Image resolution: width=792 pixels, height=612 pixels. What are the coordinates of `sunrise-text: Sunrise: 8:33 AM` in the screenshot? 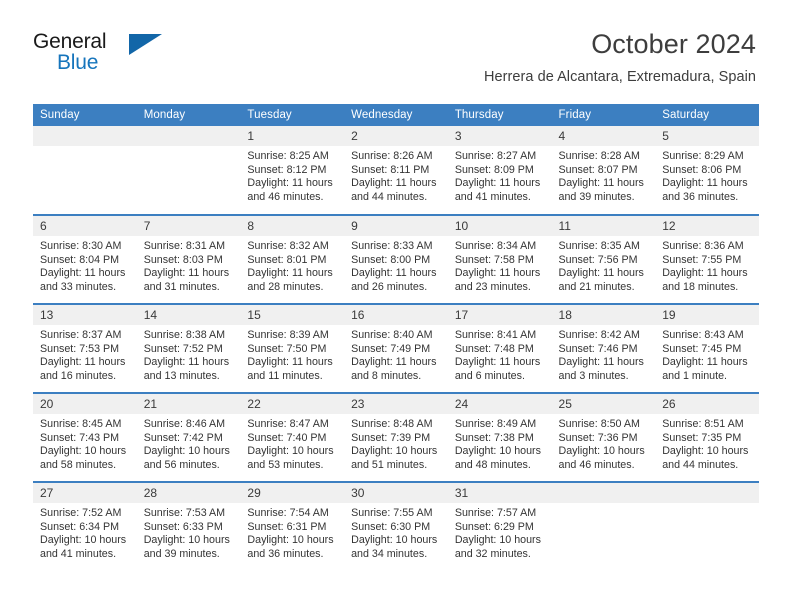 It's located at (392, 246).